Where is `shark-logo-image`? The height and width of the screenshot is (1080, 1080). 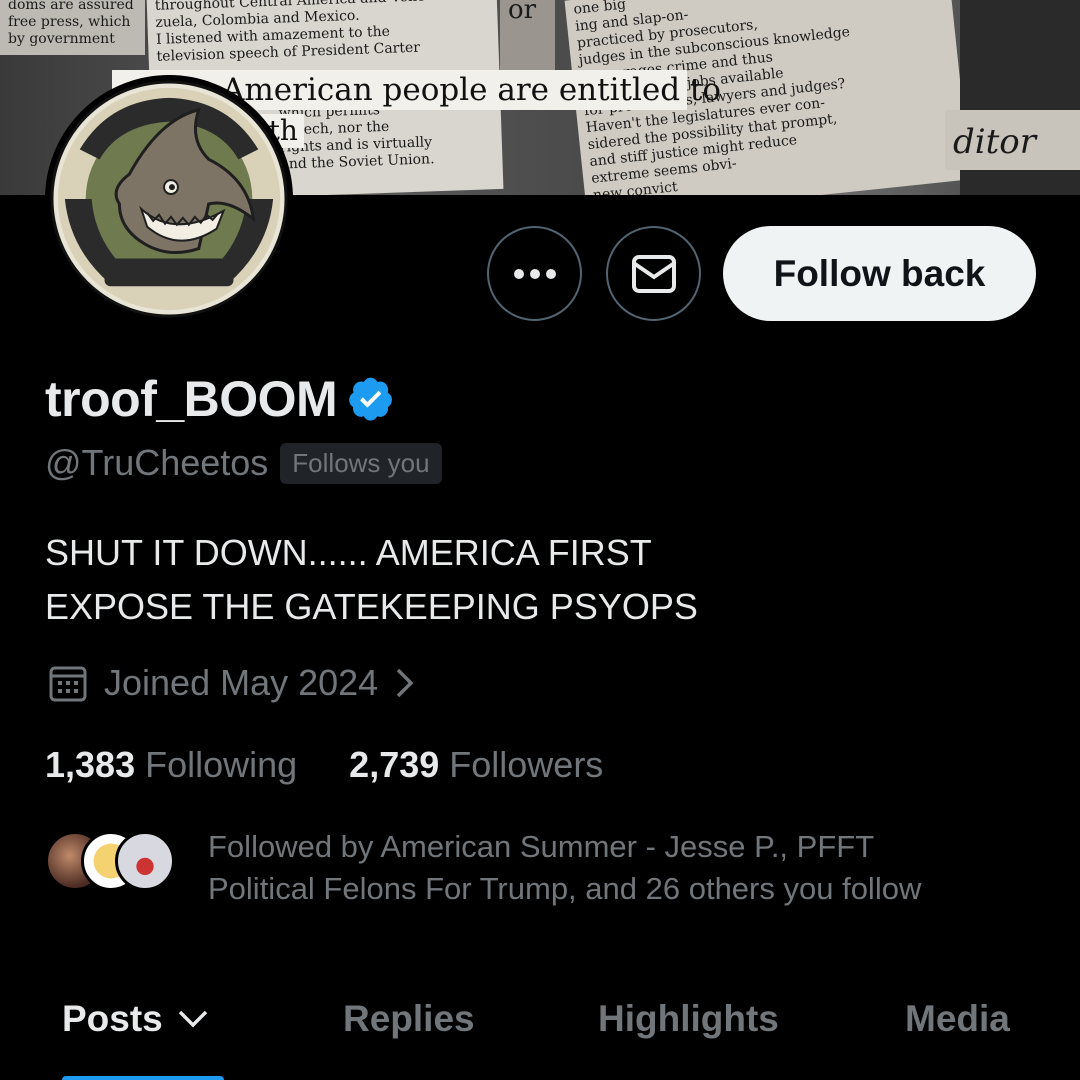 shark-logo-image is located at coordinates (169, 199).